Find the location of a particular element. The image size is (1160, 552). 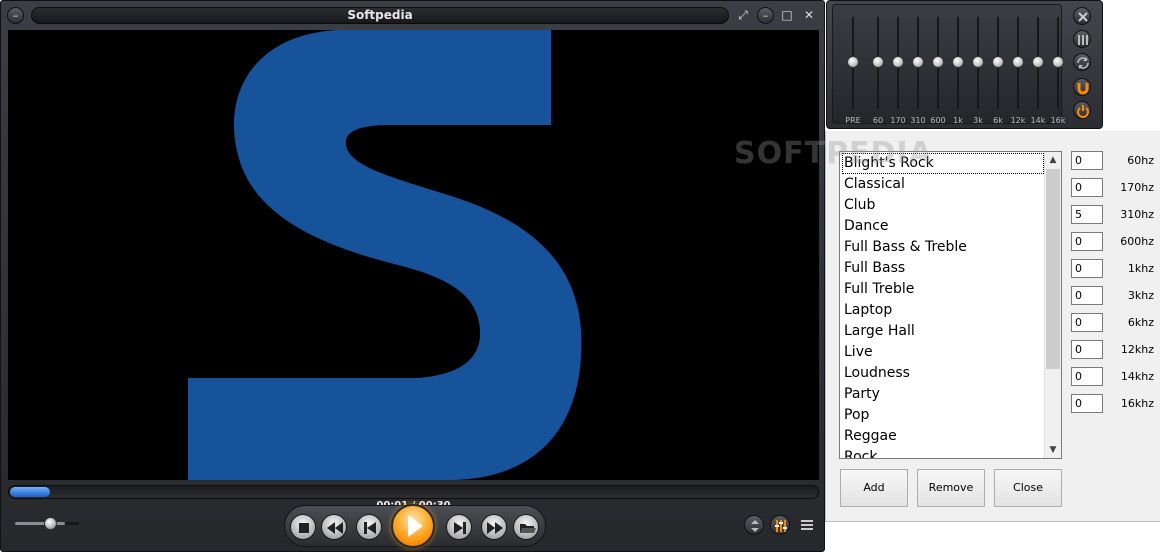

eq-band-label: 6k is located at coordinates (998, 120).